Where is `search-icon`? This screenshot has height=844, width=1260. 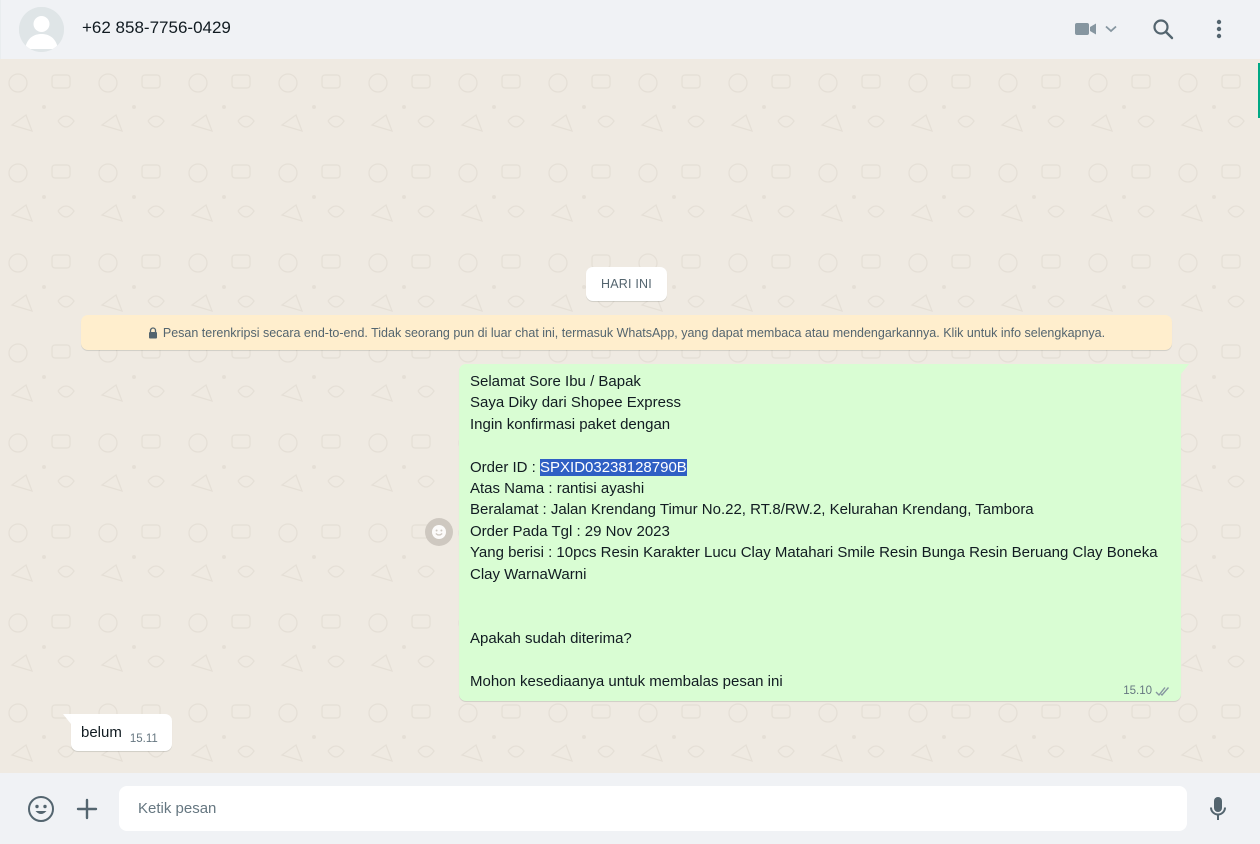
search-icon is located at coordinates (1163, 29).